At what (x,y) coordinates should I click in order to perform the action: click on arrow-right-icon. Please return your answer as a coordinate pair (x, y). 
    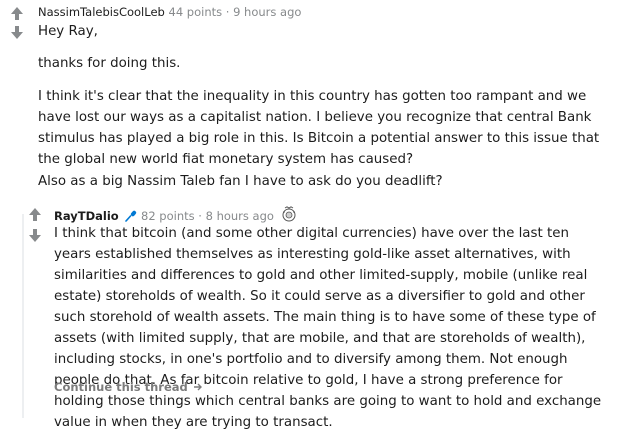
    Looking at the image, I should click on (198, 388).